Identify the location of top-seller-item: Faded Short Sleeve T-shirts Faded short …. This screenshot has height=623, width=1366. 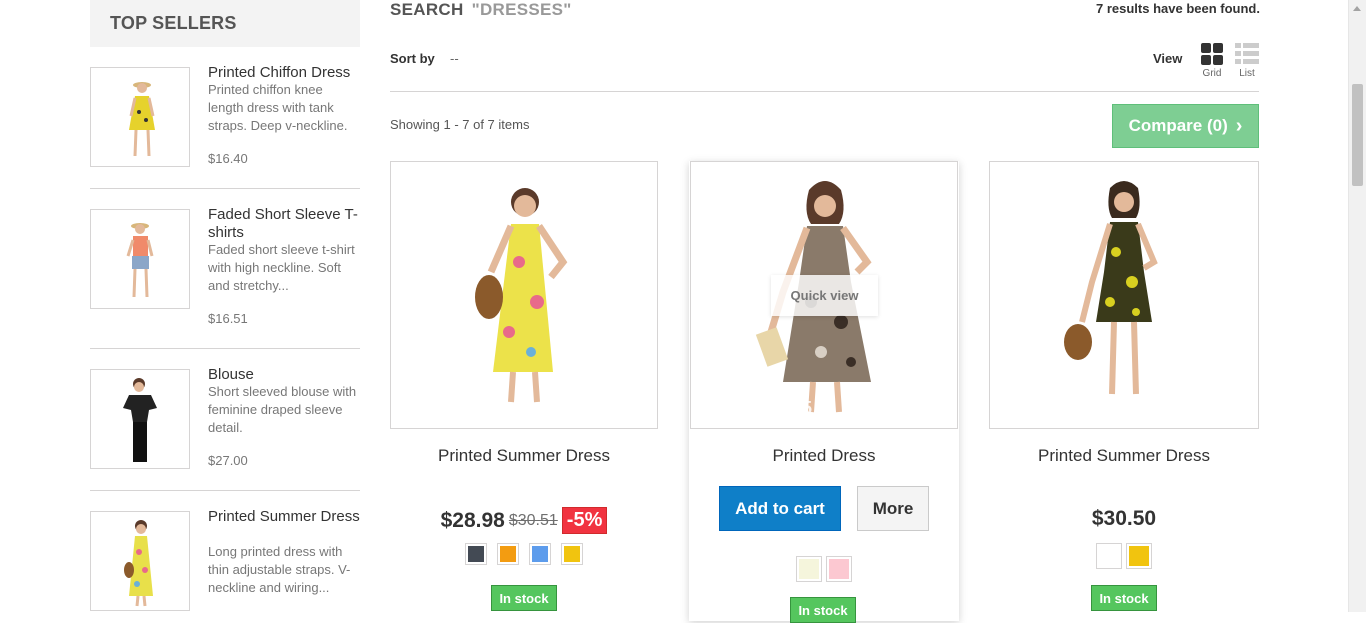
(225, 277).